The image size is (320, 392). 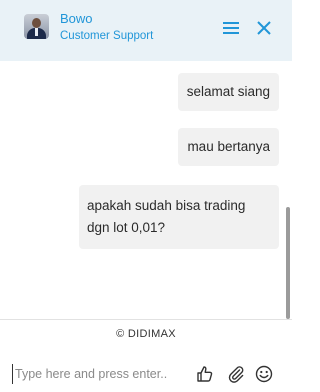 I want to click on paperclip-icon, so click(x=236, y=374).